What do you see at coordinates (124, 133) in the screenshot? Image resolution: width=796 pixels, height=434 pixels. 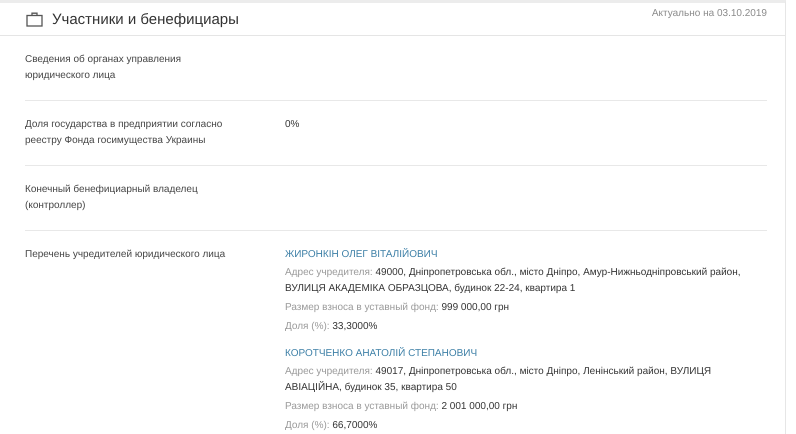 I see `field-label: Доля государства в предприятии согласно реестру Фонда госимущества Украины` at bounding box center [124, 133].